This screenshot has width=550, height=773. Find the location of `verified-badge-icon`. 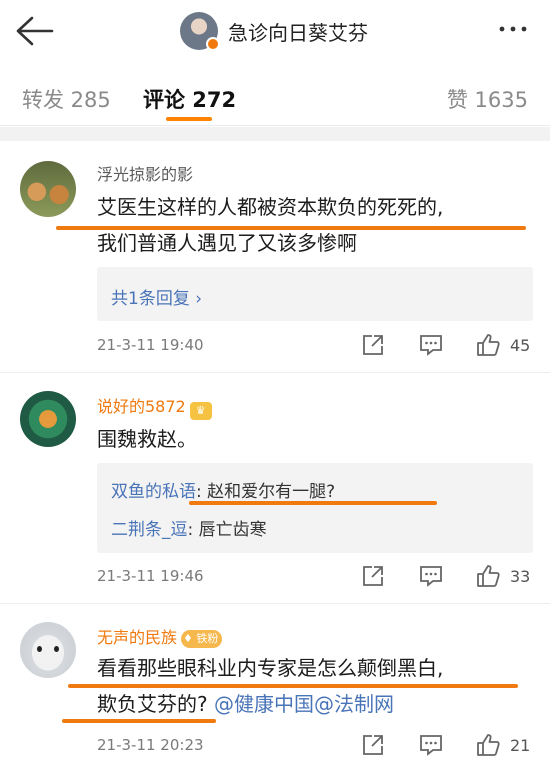

verified-badge-icon is located at coordinates (213, 44).